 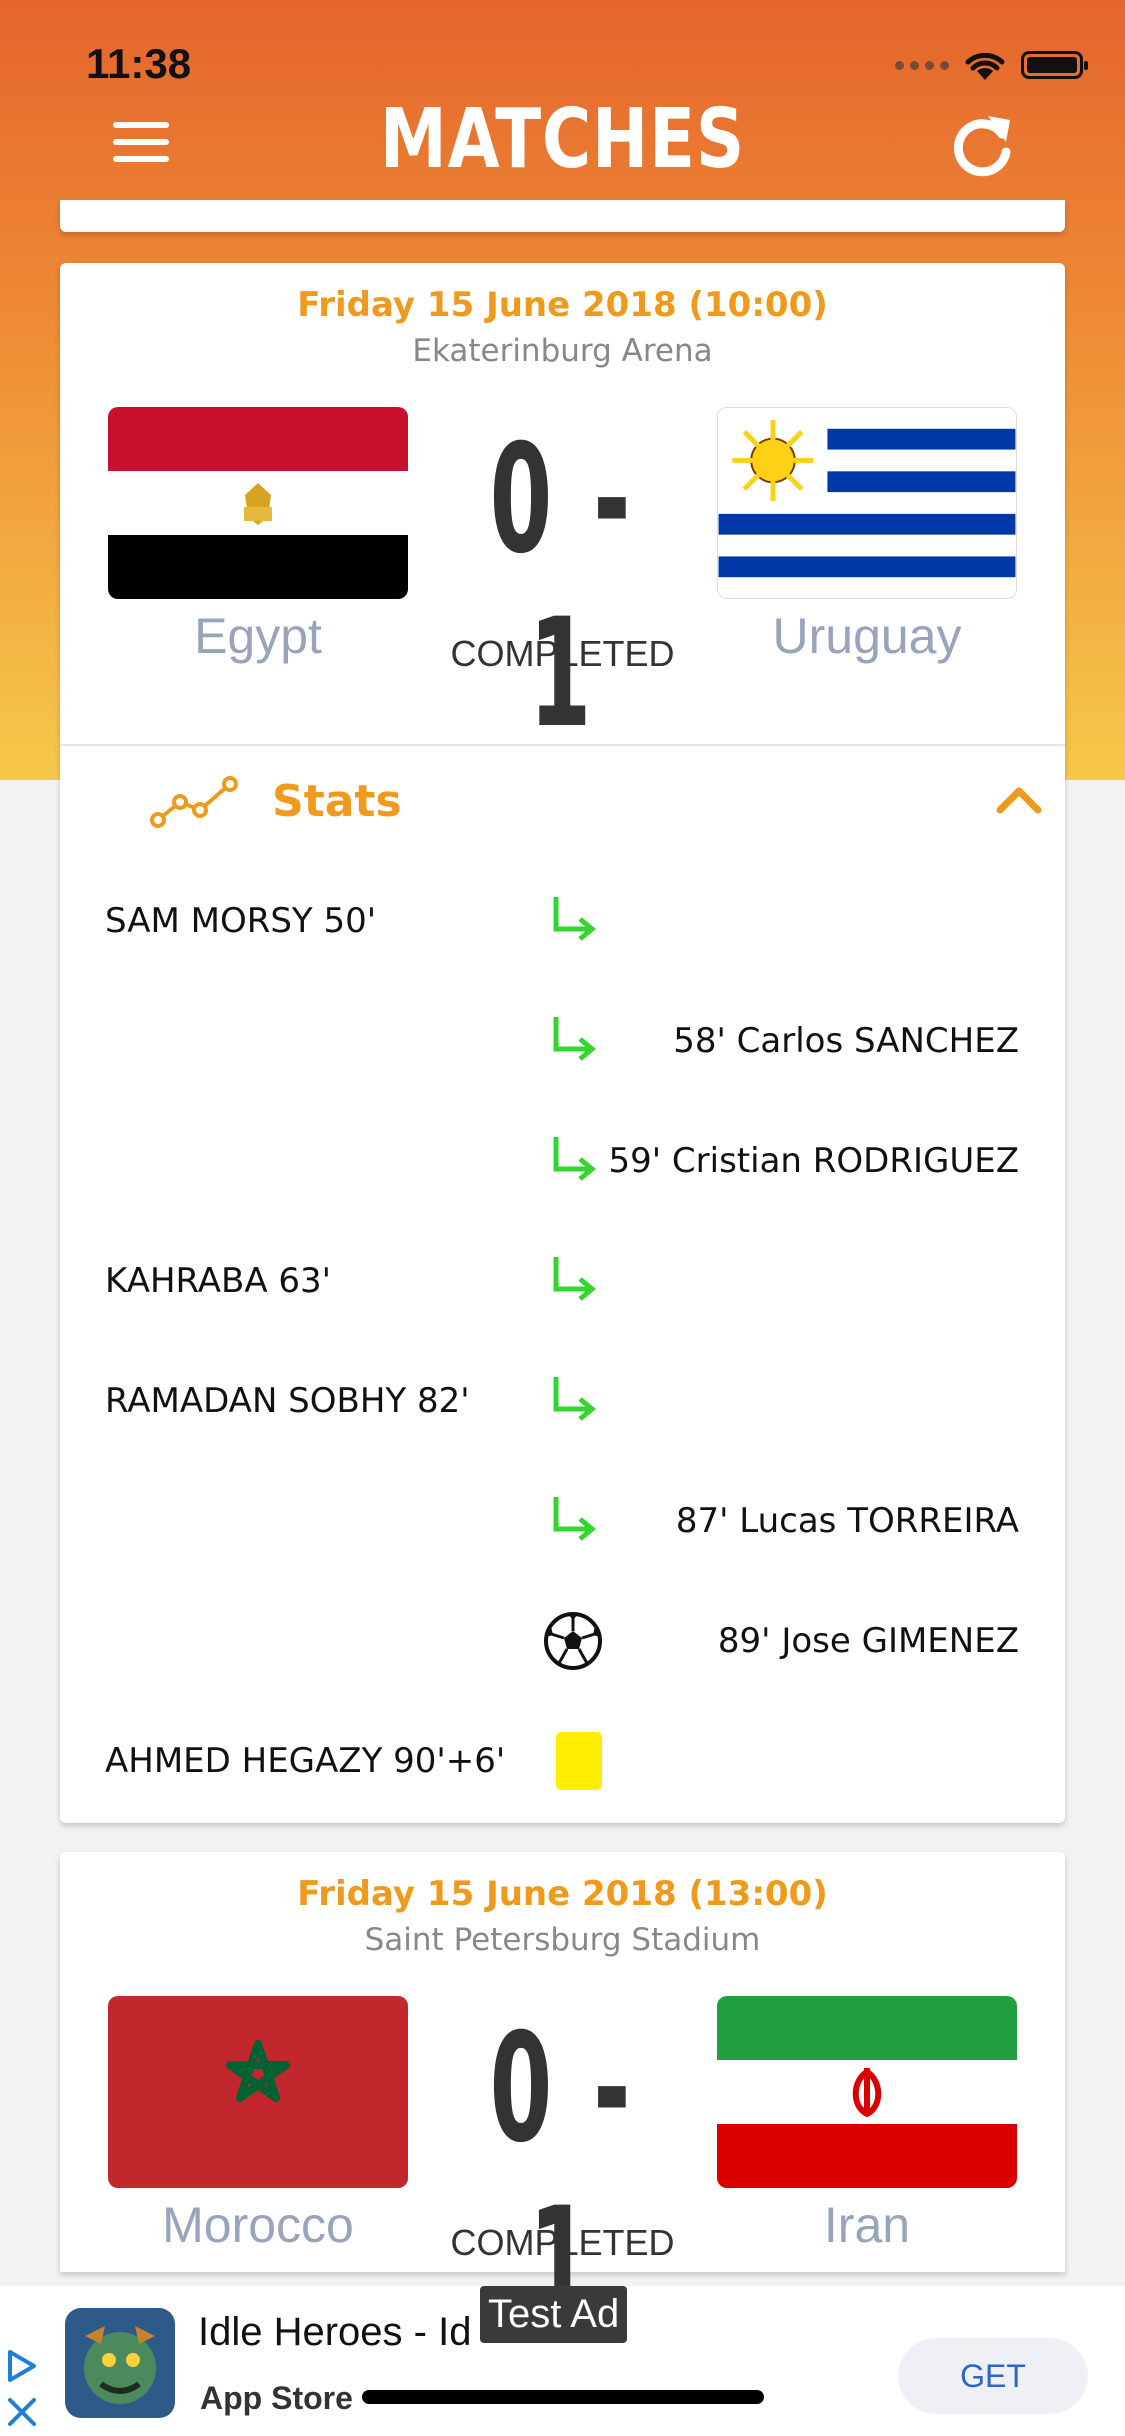 What do you see at coordinates (847, 1521) in the screenshot?
I see `event-player-away: 87' Lucas TORREIRA` at bounding box center [847, 1521].